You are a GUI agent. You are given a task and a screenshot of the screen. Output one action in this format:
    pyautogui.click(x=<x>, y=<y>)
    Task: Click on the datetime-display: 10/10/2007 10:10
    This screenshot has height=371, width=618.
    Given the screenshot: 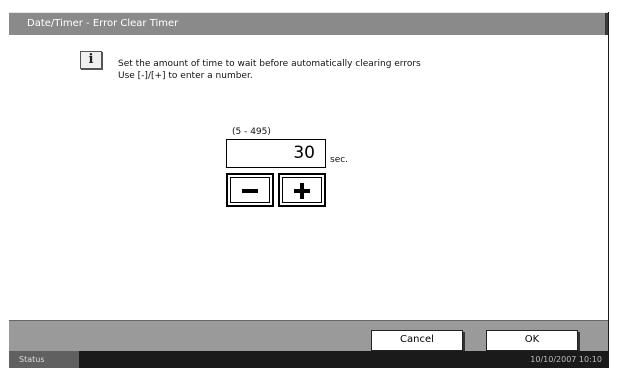 What is the action you would take?
    pyautogui.click(x=566, y=359)
    